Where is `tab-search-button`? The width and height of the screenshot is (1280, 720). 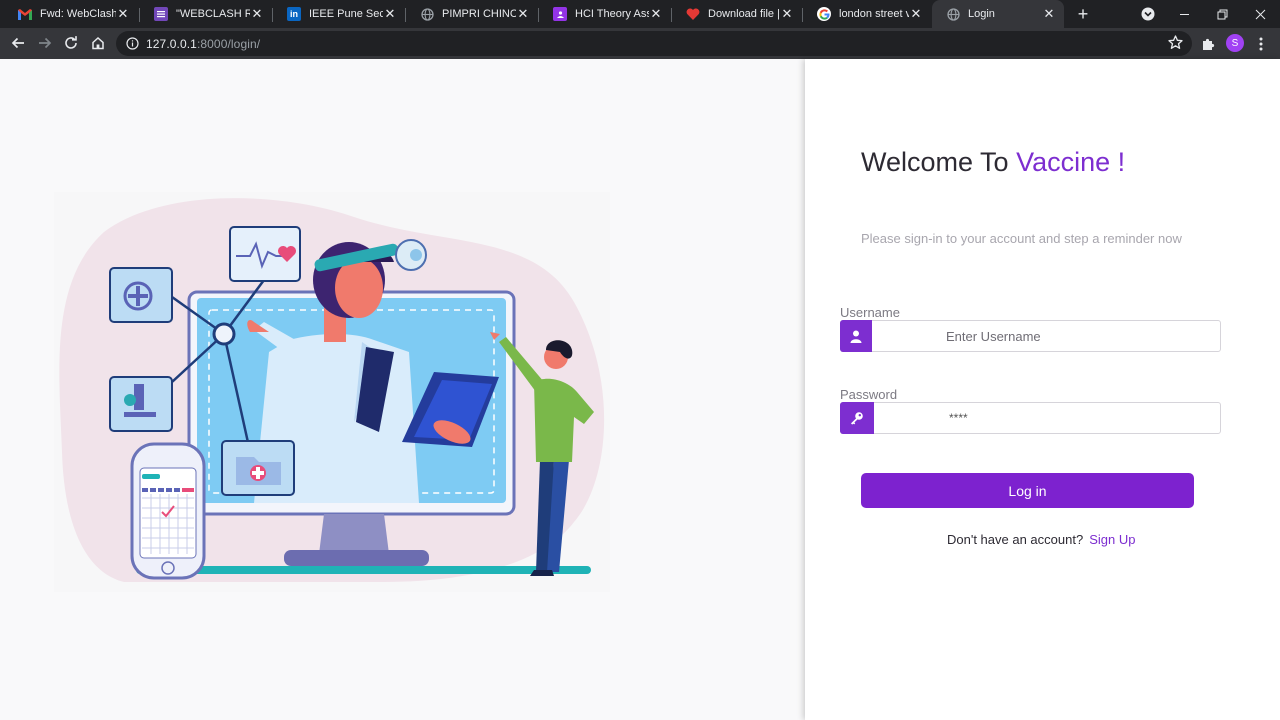
tab-search-button is located at coordinates (1148, 14).